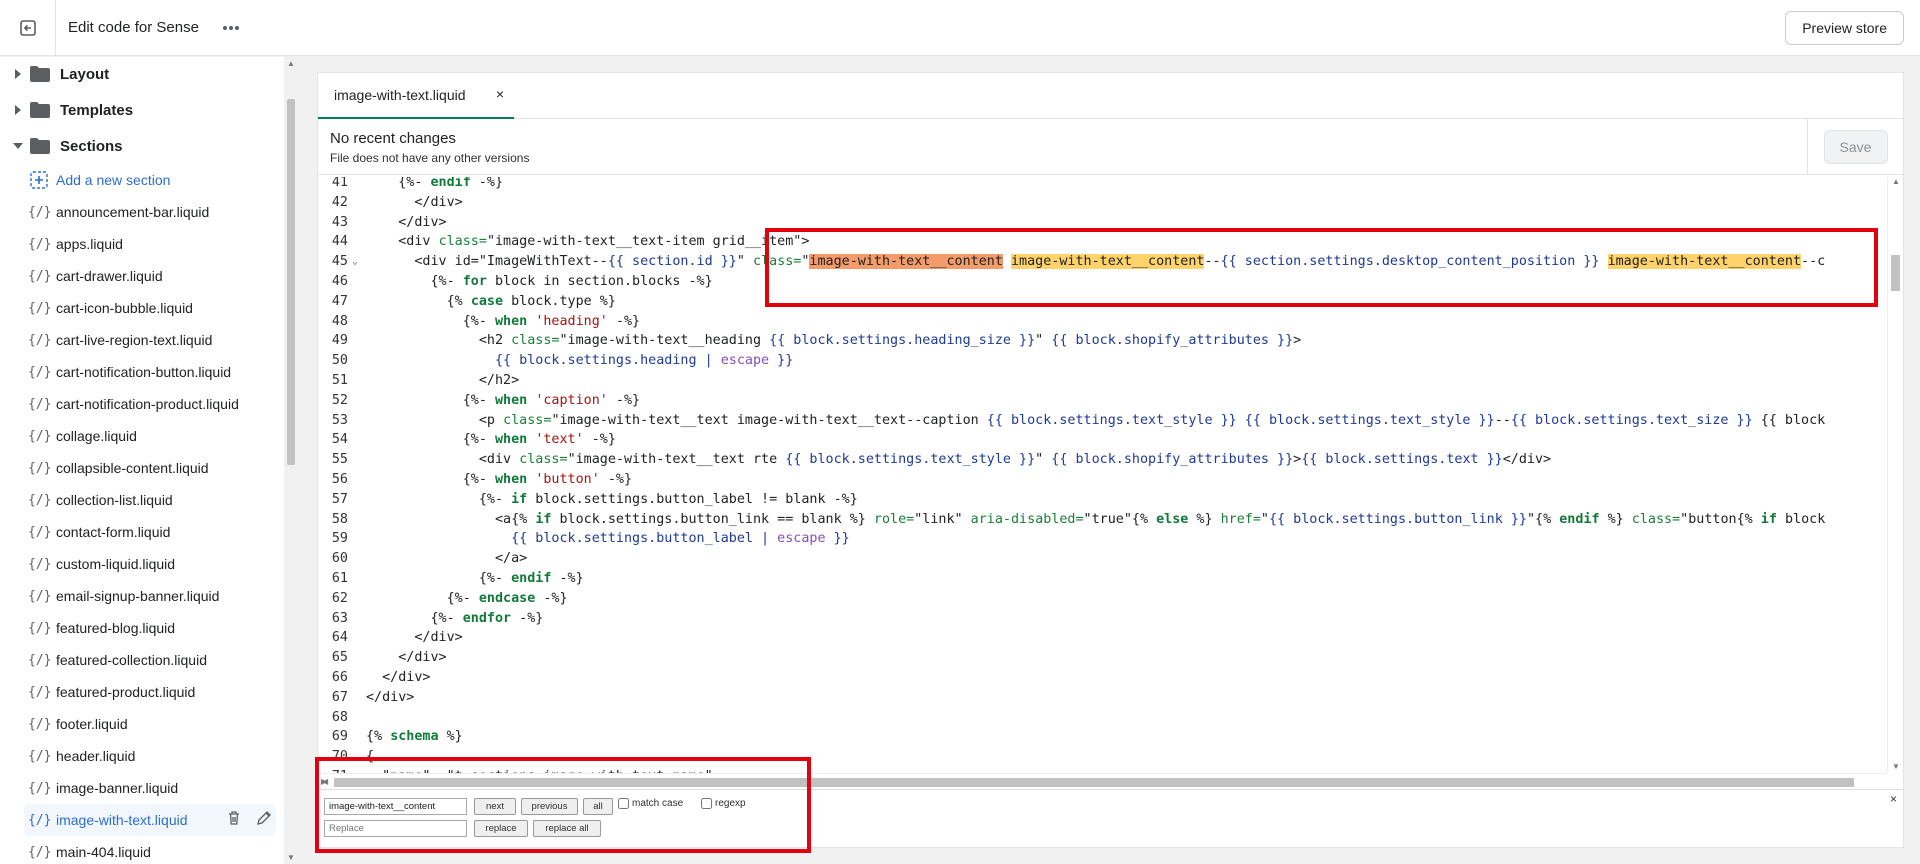  What do you see at coordinates (85, 74) in the screenshot?
I see `folder-label: Layout` at bounding box center [85, 74].